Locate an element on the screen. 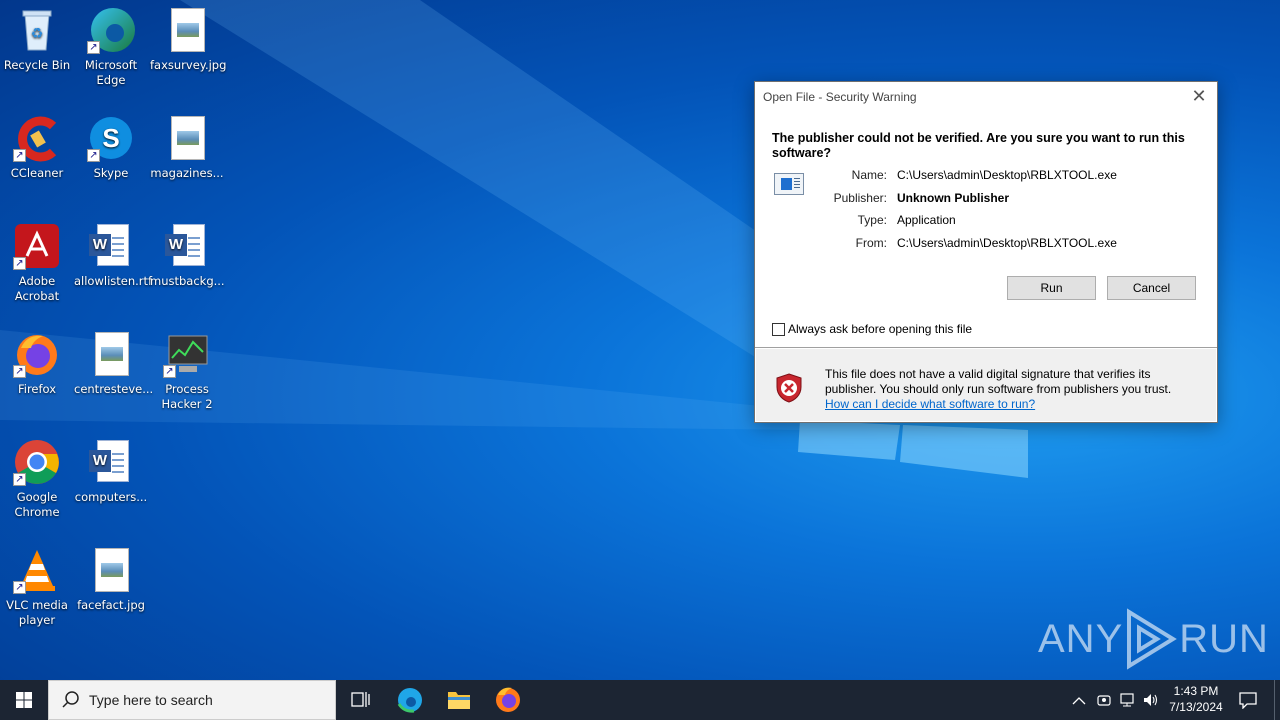 The width and height of the screenshot is (1280, 720). task-view-button is located at coordinates (360, 700).